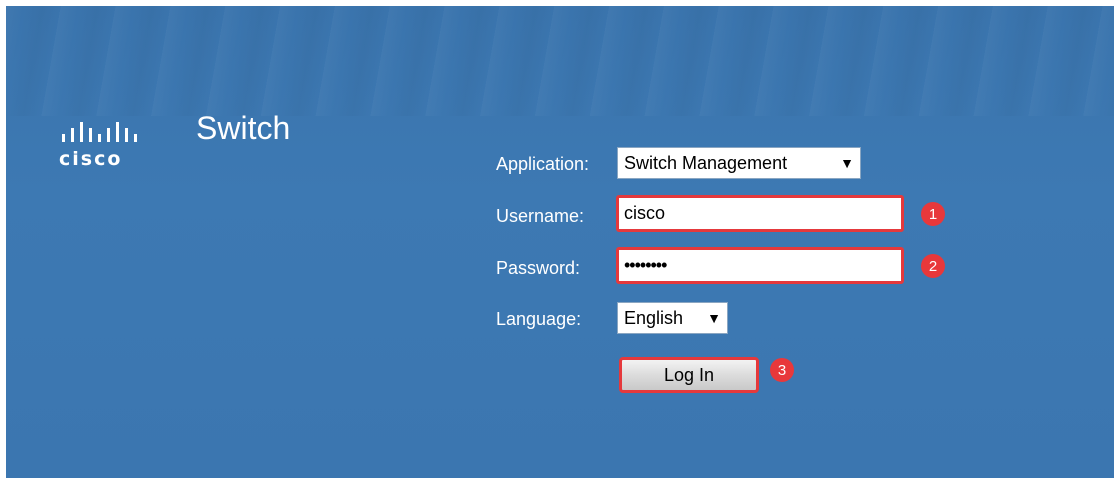  Describe the element at coordinates (99, 132) in the screenshot. I see `cisco-bars-icon` at that location.